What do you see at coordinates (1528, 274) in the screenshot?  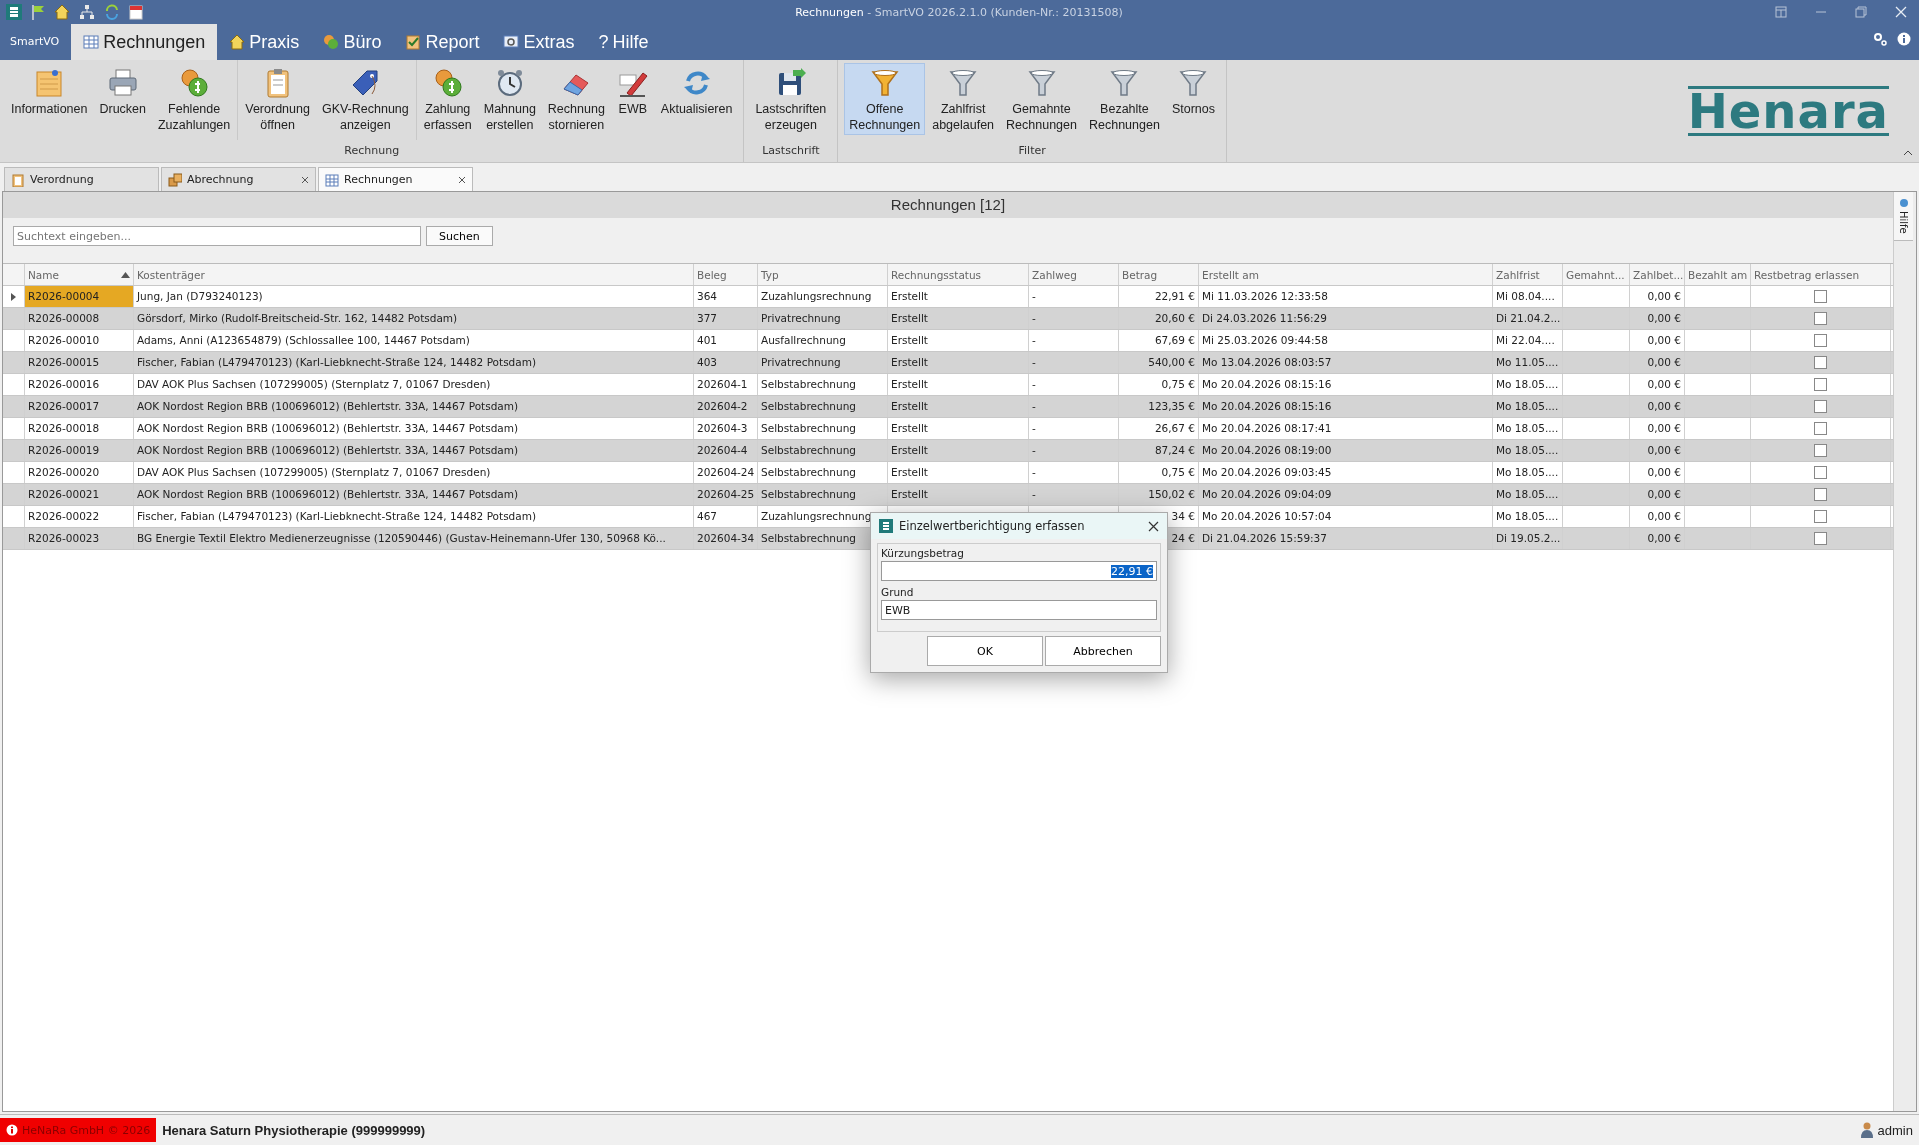 I see `column-header: Zahlfrist` at bounding box center [1528, 274].